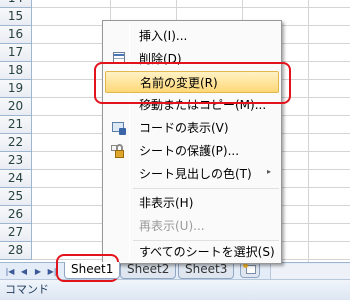 The width and height of the screenshot is (350, 300). What do you see at coordinates (195, 174) in the screenshot?
I see `menu-item-label: シート見出しの色(T)` at bounding box center [195, 174].